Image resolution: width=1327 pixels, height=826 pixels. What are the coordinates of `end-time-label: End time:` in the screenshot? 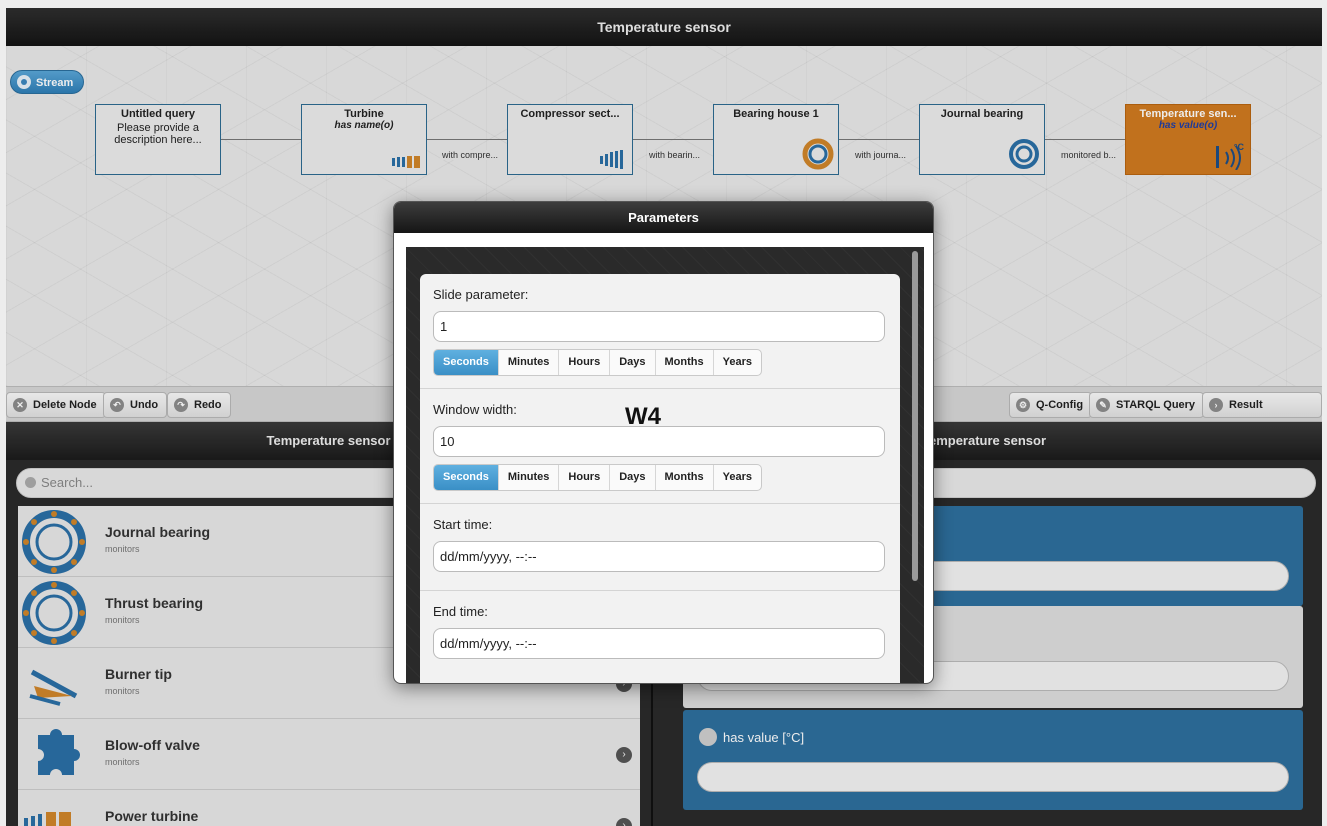 It's located at (460, 611).